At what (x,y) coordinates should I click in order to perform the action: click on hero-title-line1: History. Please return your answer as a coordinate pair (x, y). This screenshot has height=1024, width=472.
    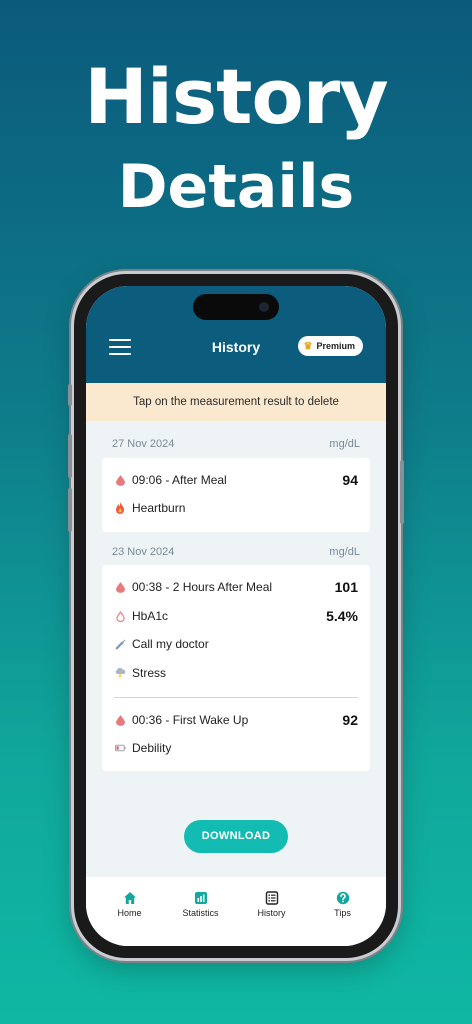
    Looking at the image, I should click on (236, 96).